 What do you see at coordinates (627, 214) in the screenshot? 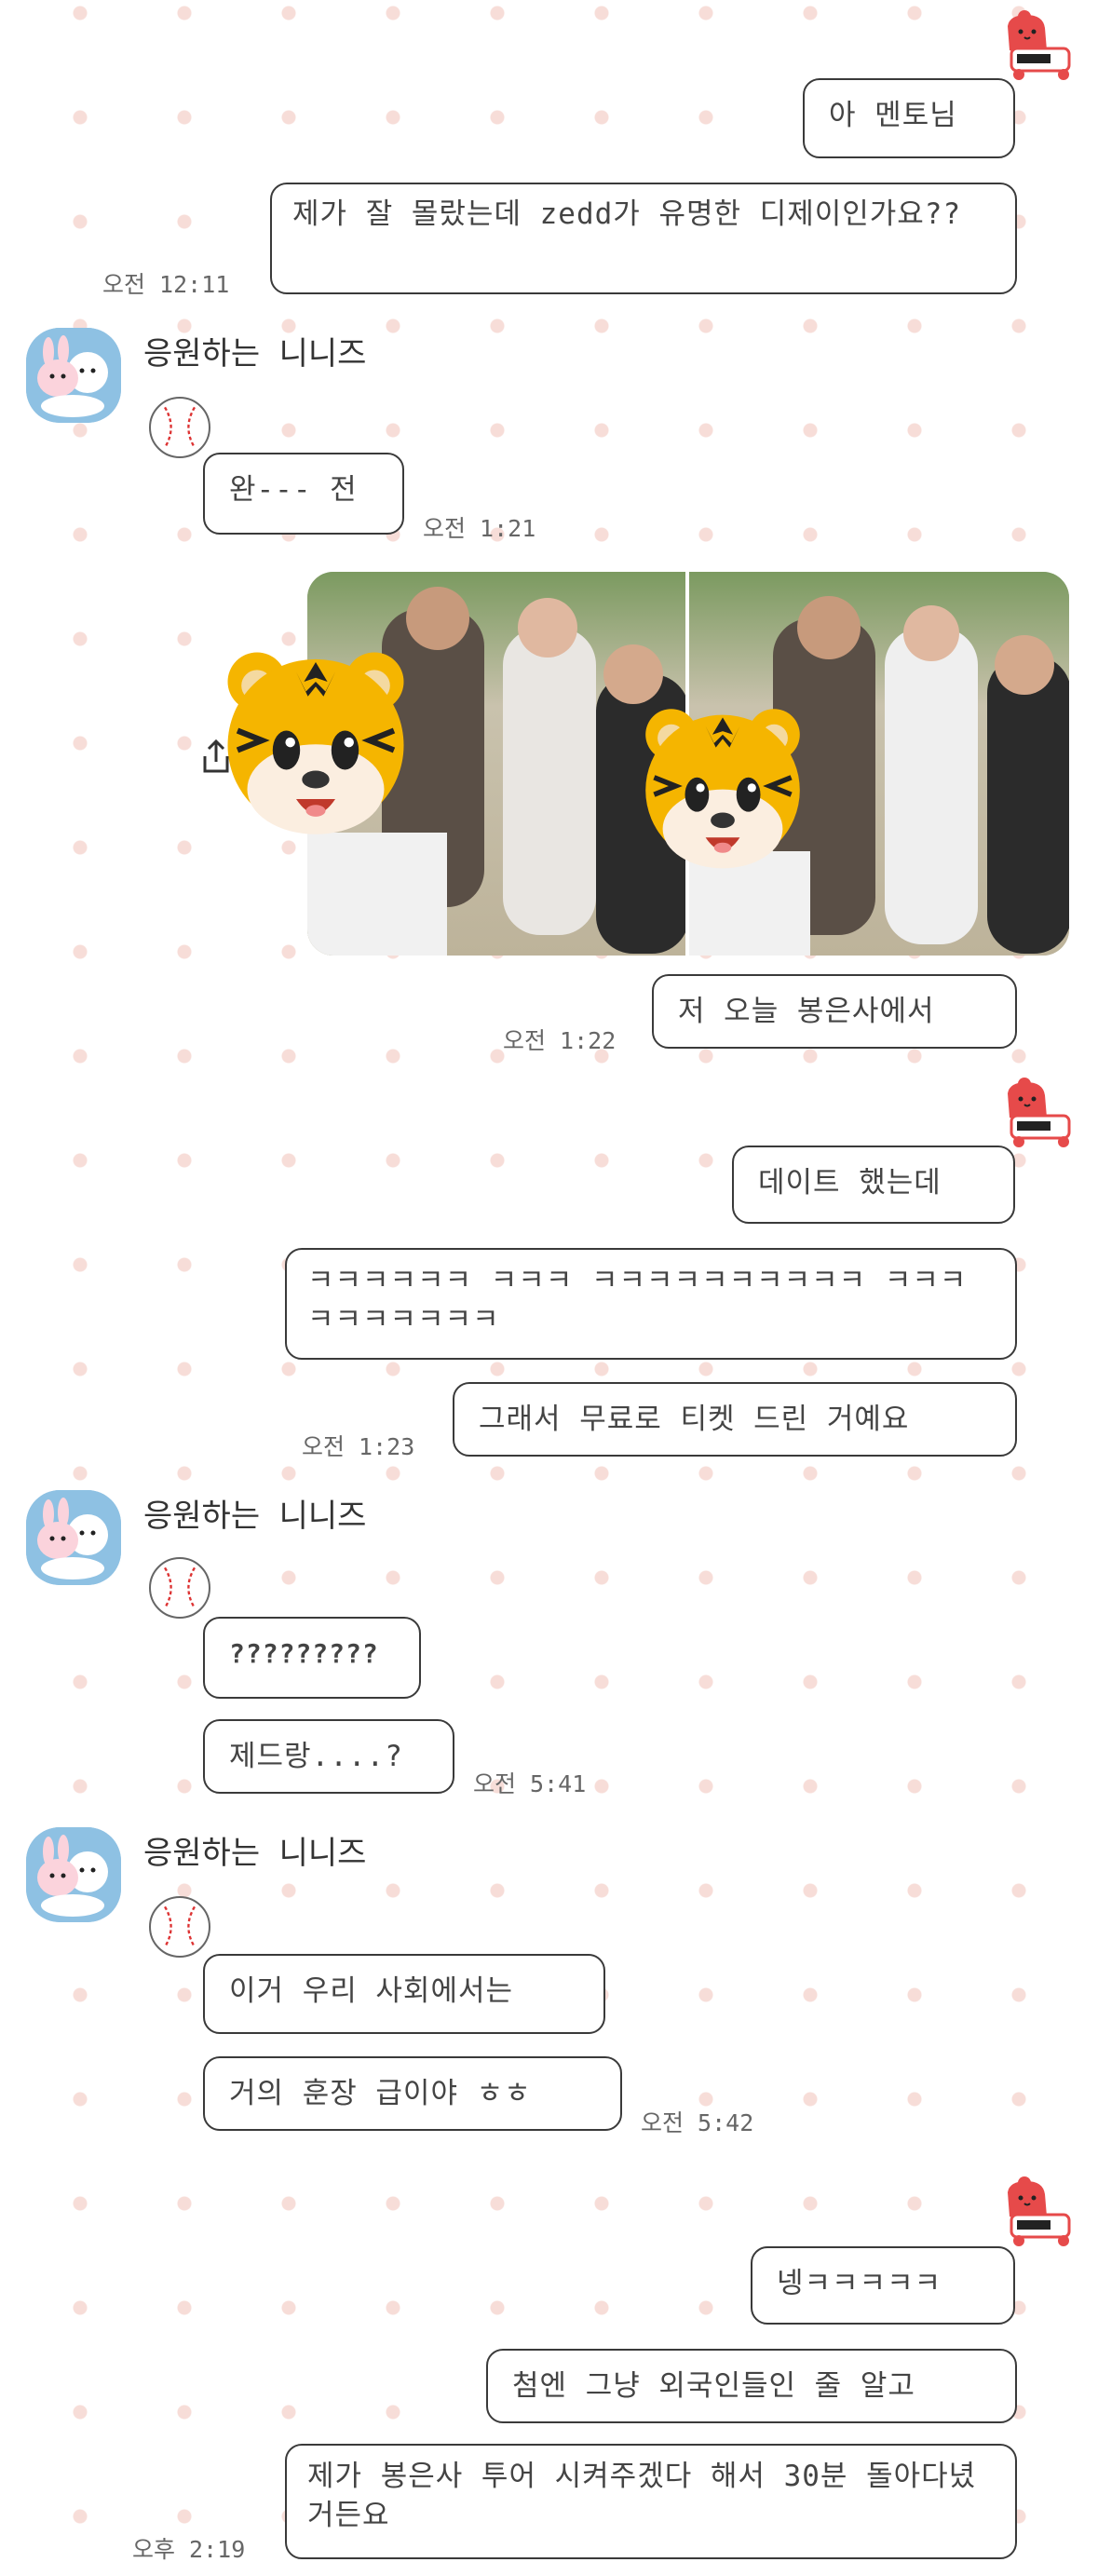
I see `message-text: 제가 잘 몰랐는데 zedd가 유명한 디제이인가요??` at bounding box center [627, 214].